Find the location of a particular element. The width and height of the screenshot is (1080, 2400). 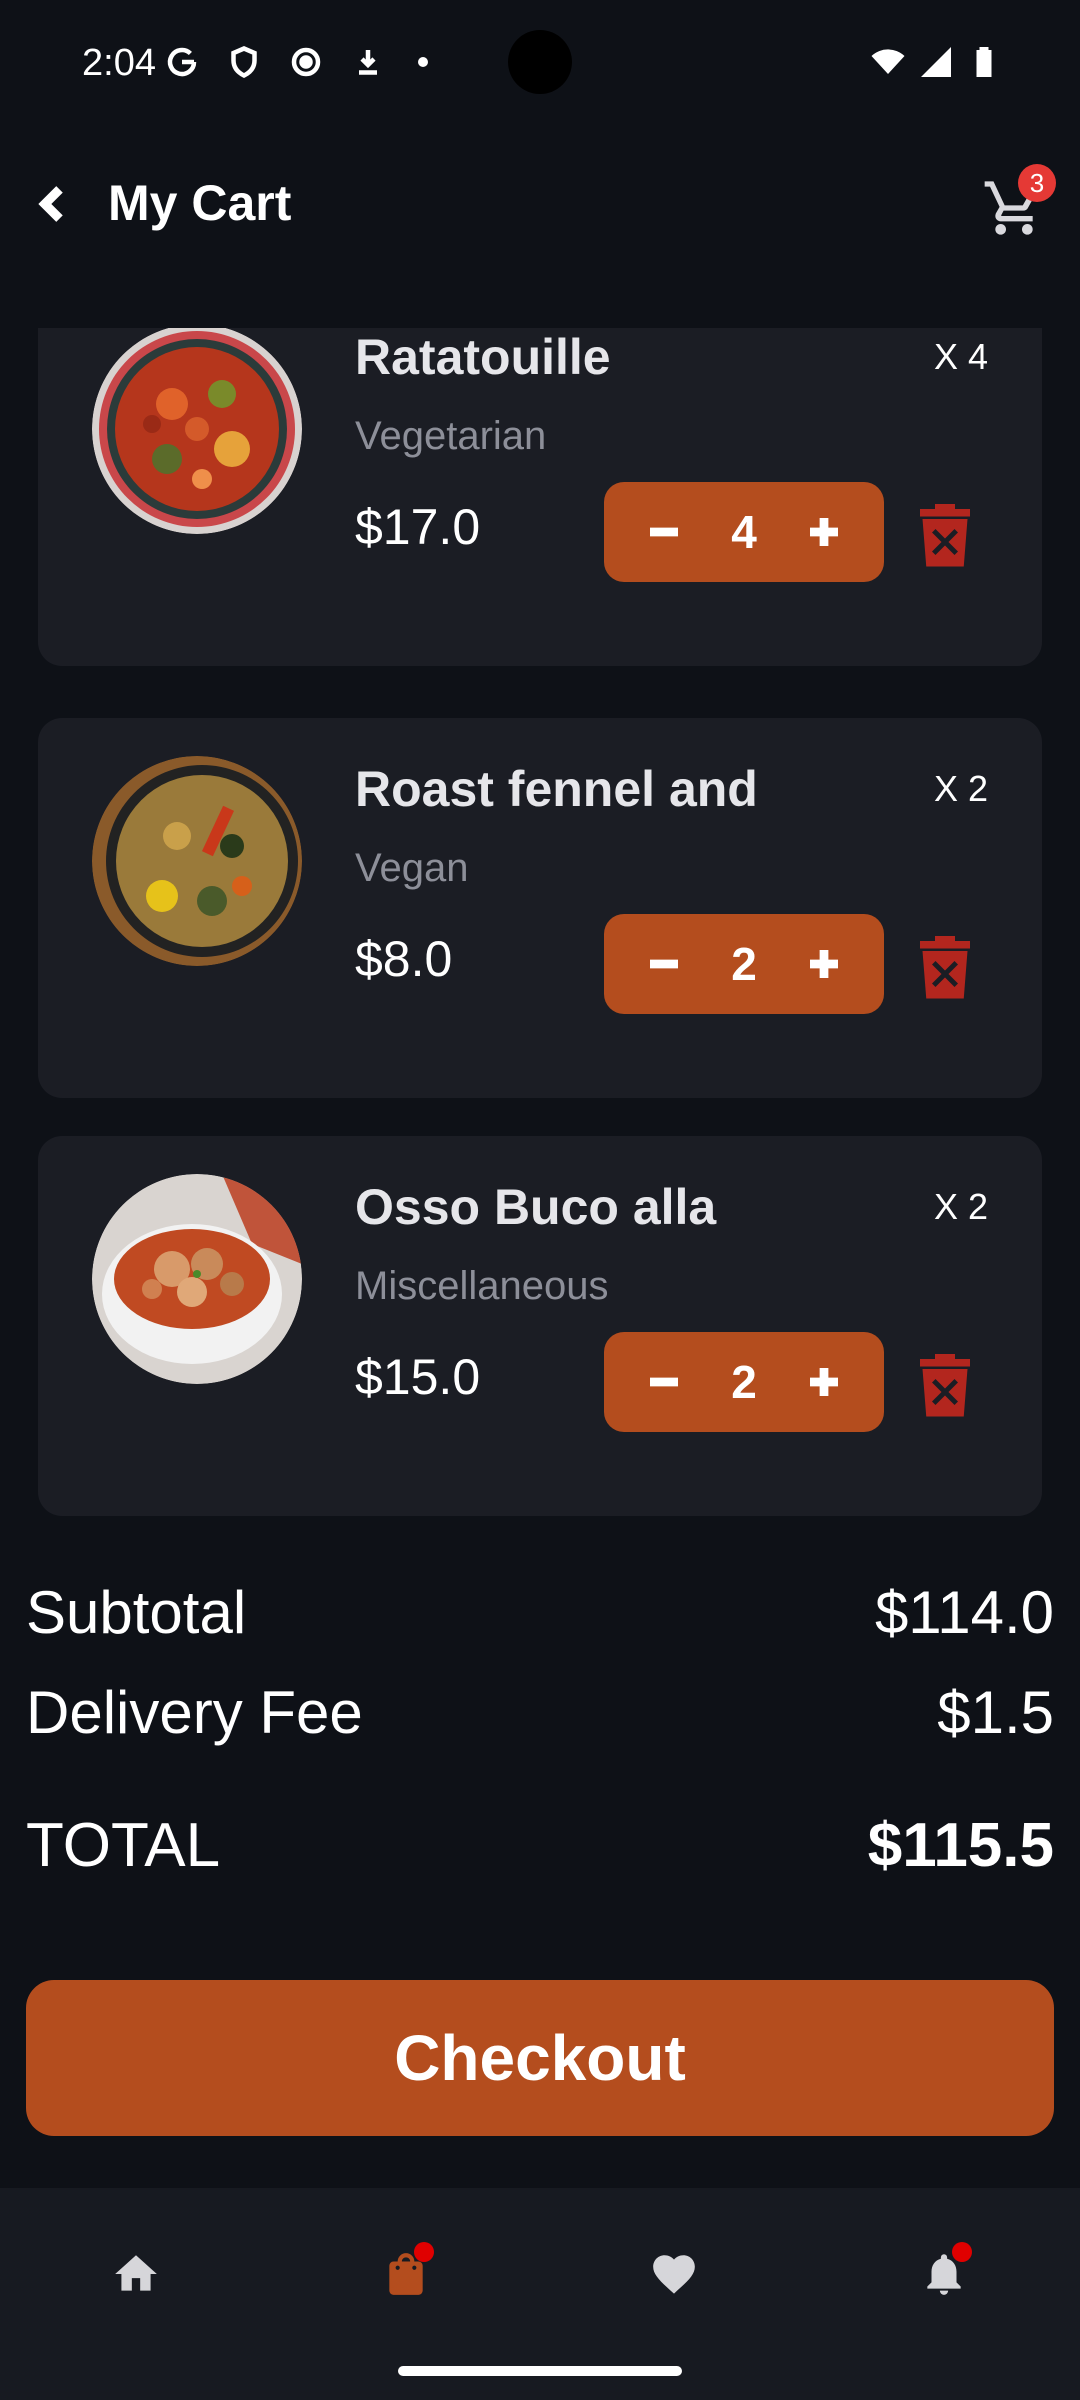

quantity-stepper: 4 is located at coordinates (744, 532).